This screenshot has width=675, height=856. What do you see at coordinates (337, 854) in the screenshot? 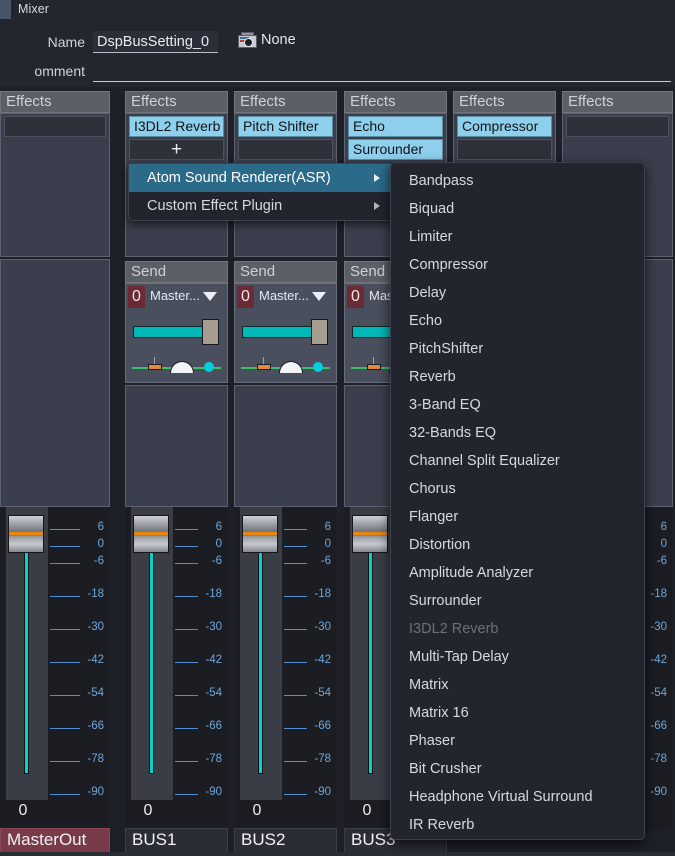
I see `horizontal-scrollbar` at bounding box center [337, 854].